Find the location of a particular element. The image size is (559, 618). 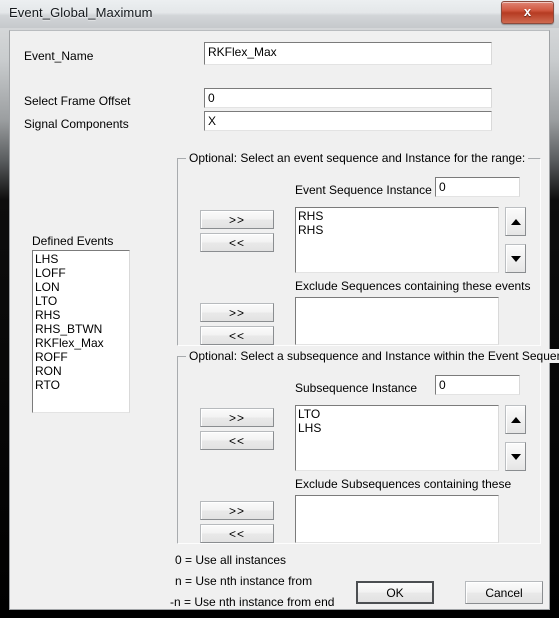

subsequence-instance-label: Subsequence Instance is located at coordinates (356, 388).